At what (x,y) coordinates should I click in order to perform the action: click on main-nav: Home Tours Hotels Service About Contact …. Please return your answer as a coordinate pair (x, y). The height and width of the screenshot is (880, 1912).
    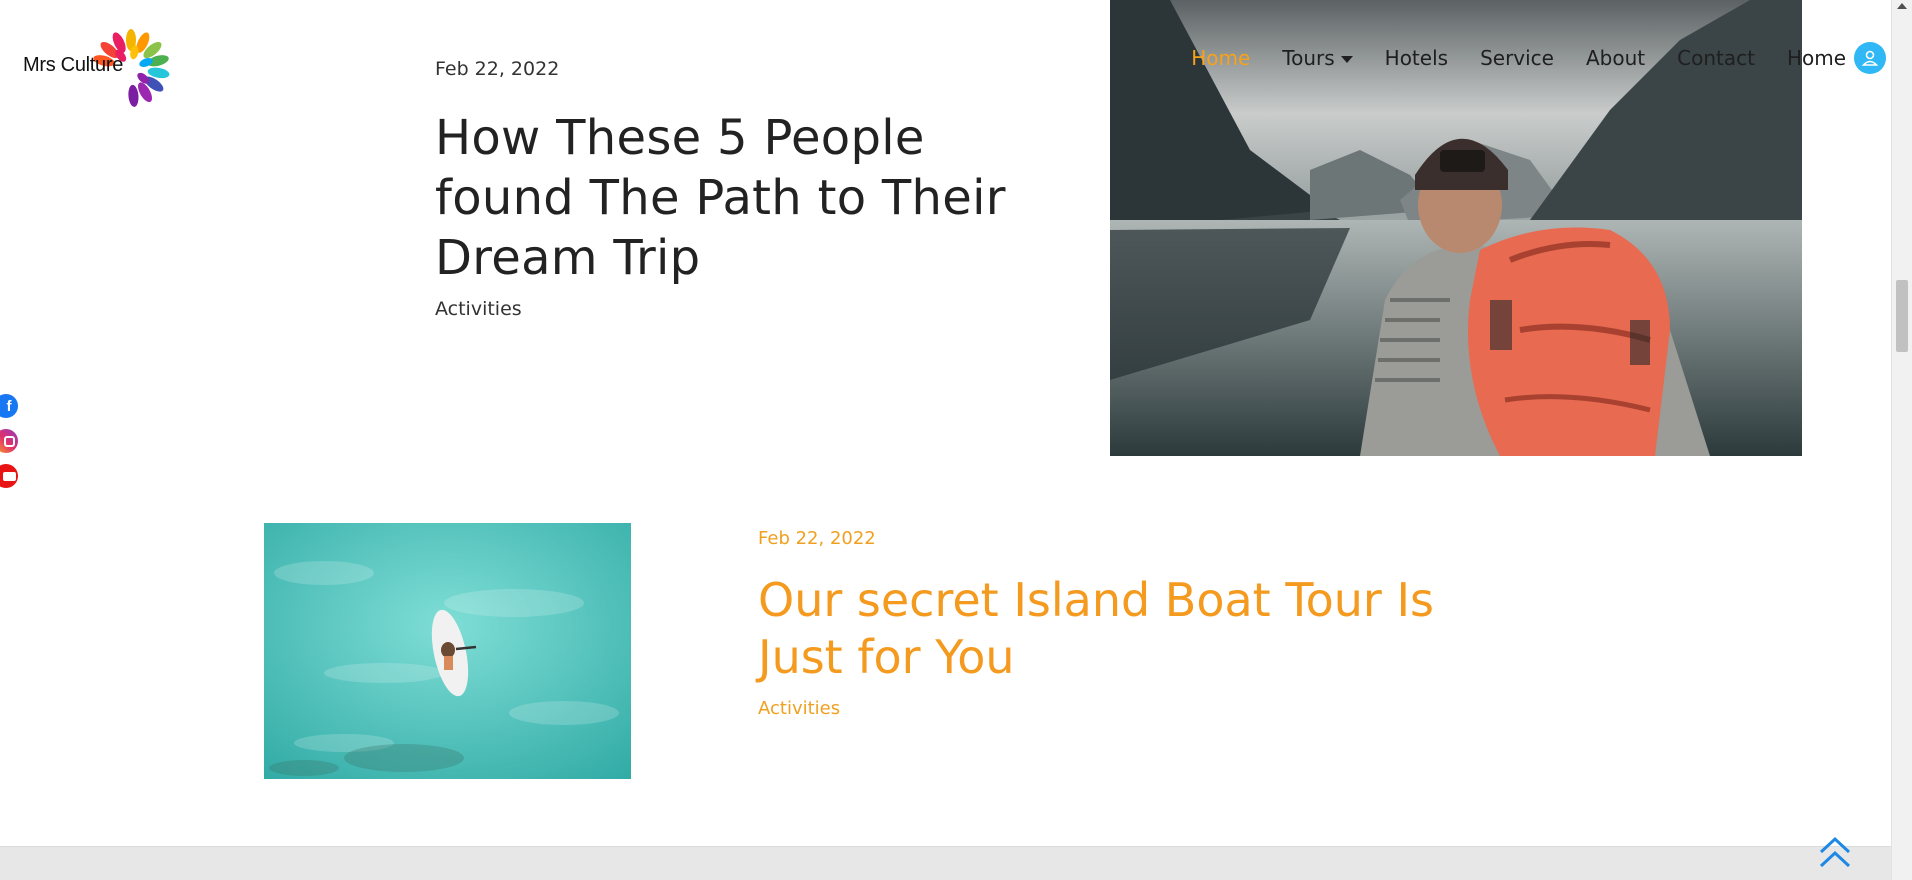
    Looking at the image, I should click on (1533, 58).